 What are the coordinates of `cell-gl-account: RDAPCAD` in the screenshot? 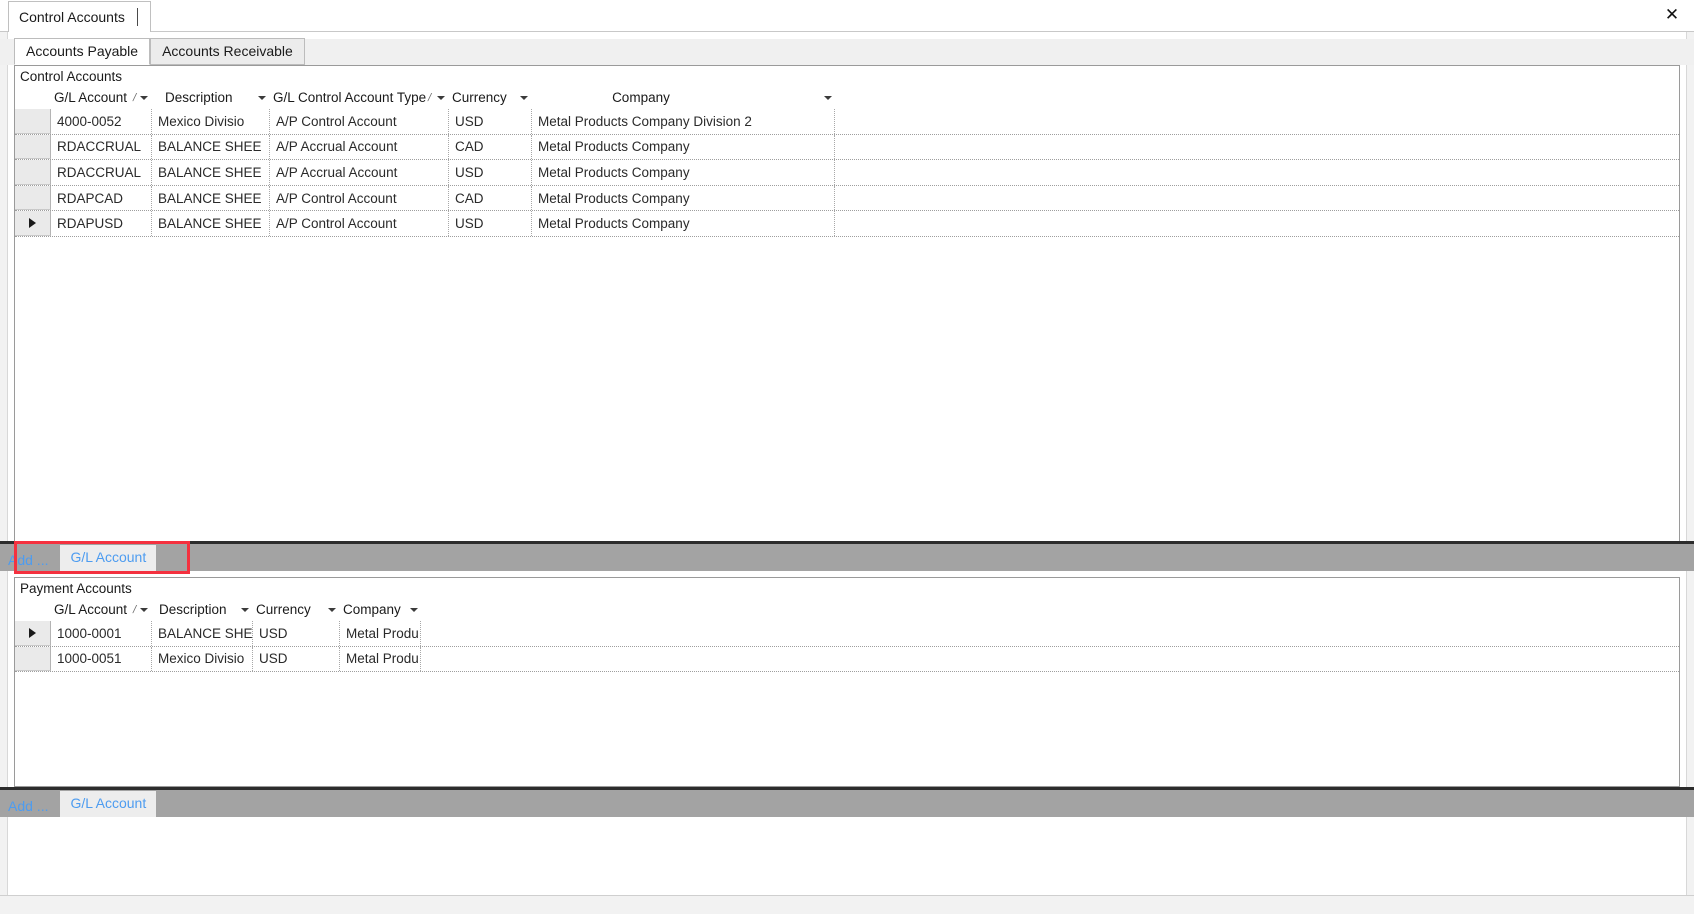 It's located at (101, 198).